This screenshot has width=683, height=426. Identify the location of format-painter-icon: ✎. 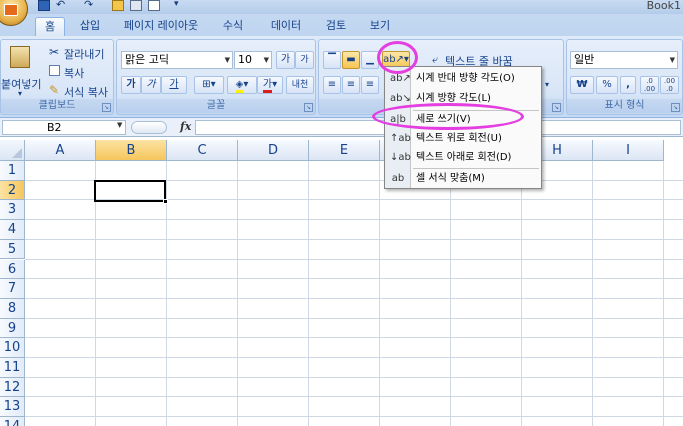
(54, 90).